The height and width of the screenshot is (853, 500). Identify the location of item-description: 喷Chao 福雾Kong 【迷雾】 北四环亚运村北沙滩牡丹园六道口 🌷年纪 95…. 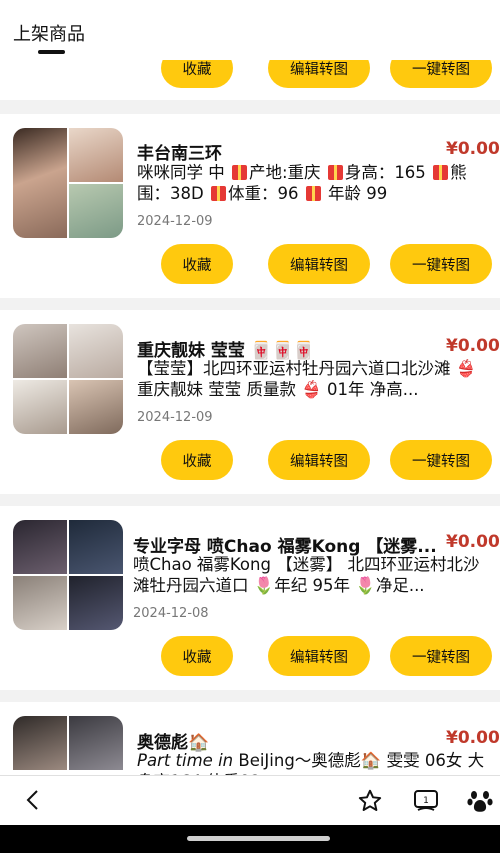
(306, 575).